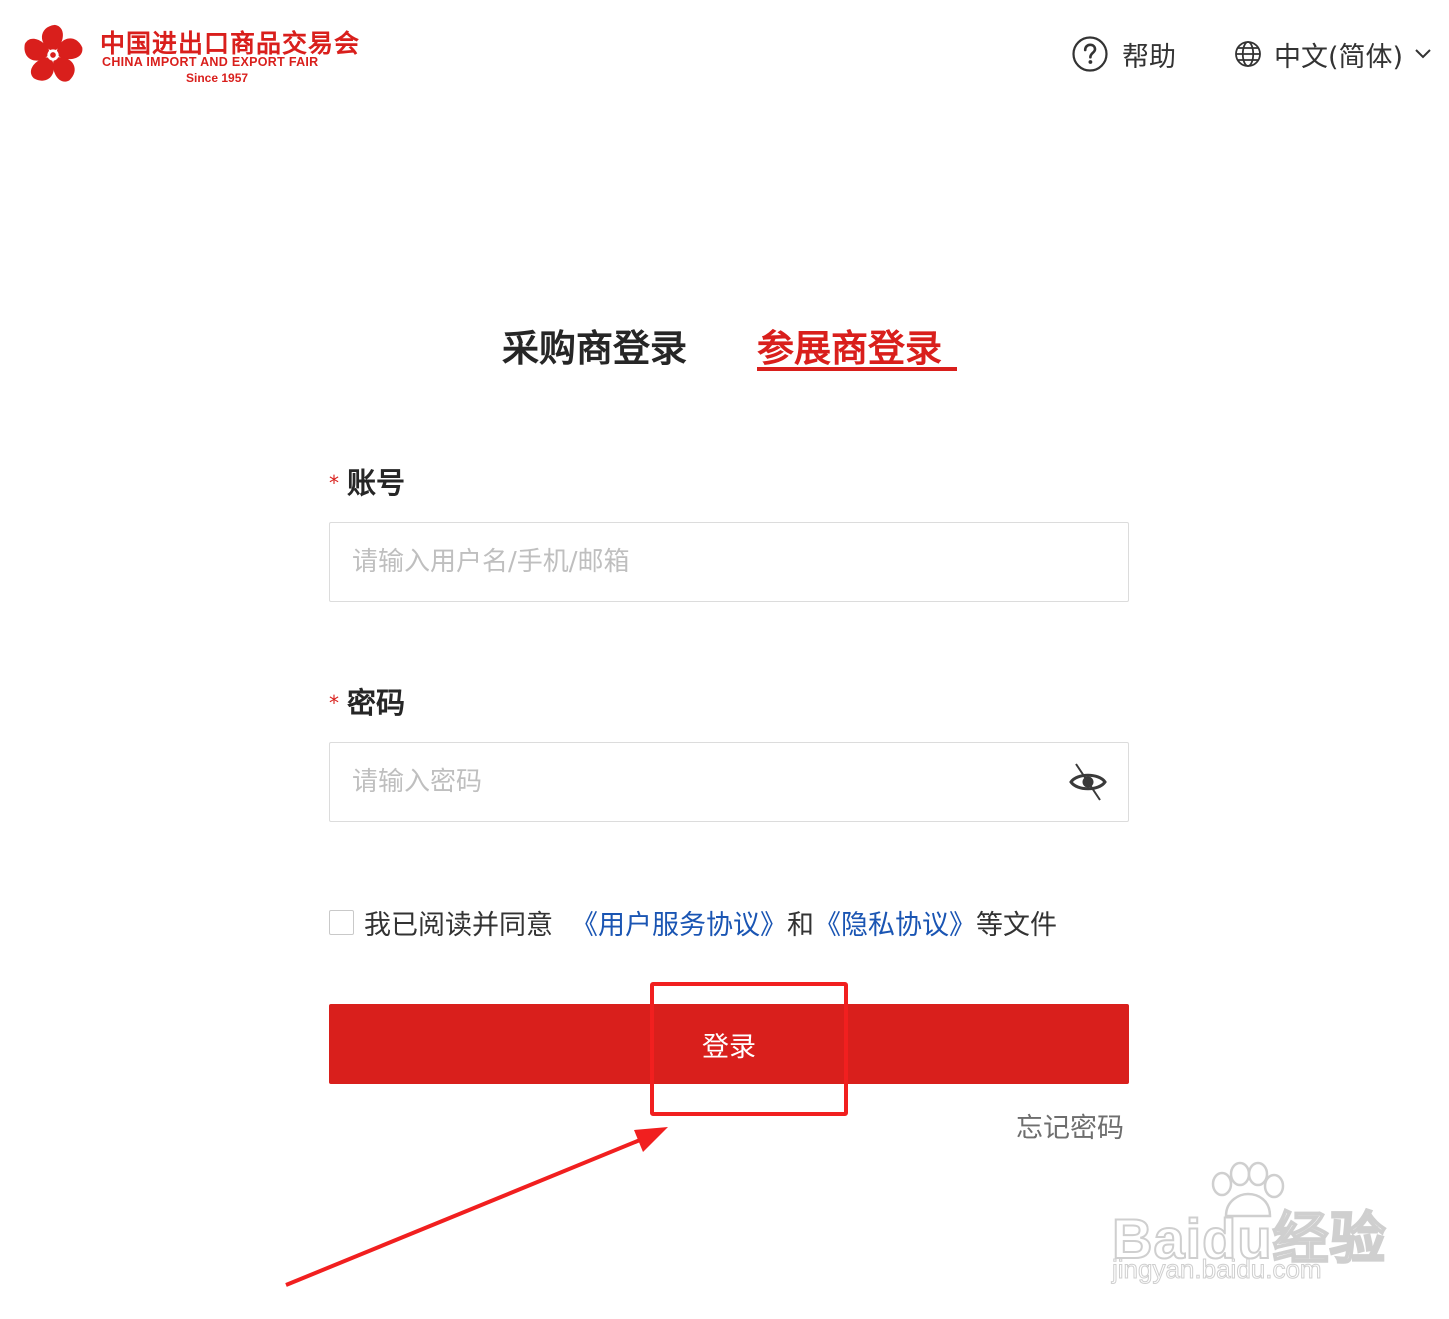 This screenshot has width=1449, height=1319. What do you see at coordinates (849, 345) in the screenshot?
I see `tab-exhibitor-login: 参展商登录` at bounding box center [849, 345].